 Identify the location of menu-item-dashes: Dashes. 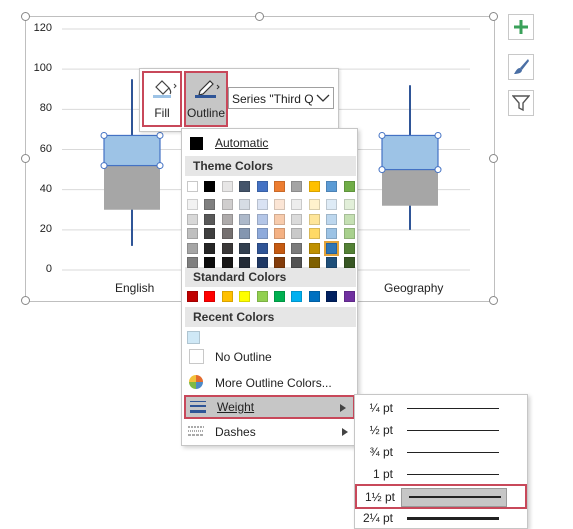
(269, 432).